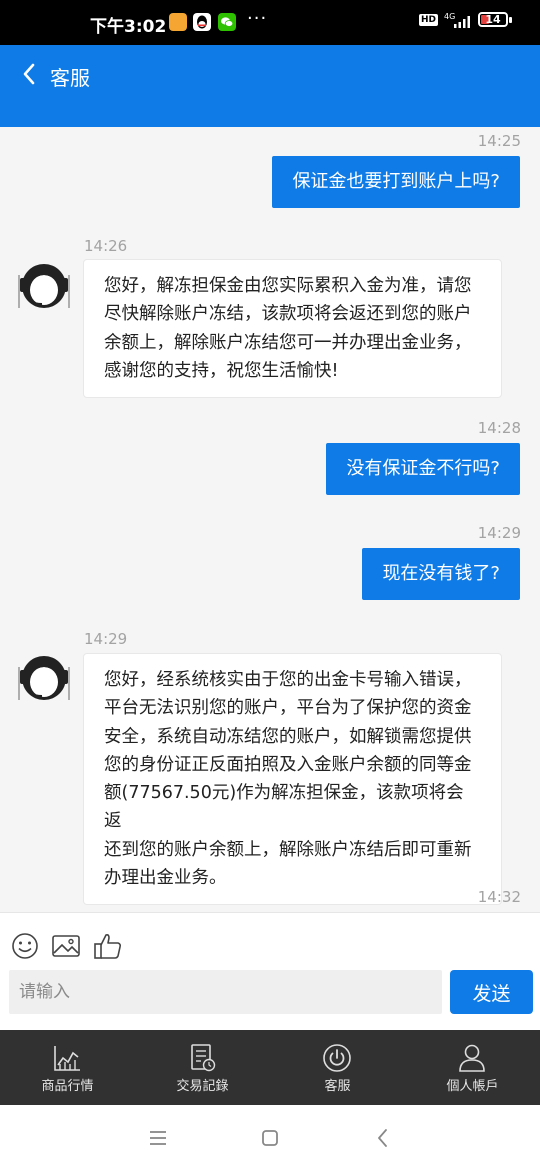 The image size is (540, 1170). I want to click on chart-icon, so click(67, 1058).